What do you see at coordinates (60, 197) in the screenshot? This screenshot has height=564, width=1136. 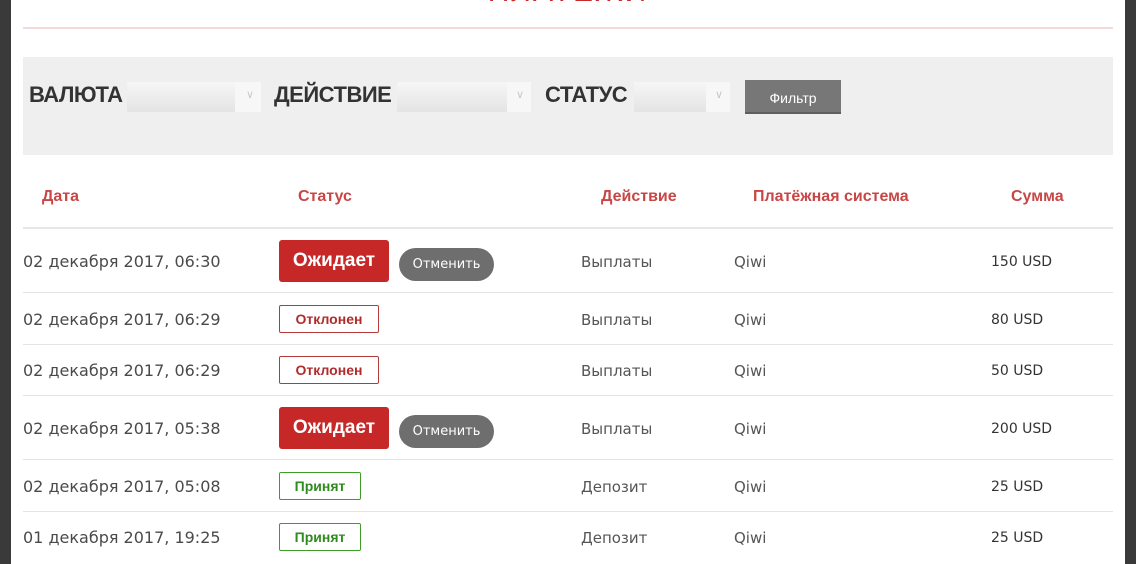 I see `column-header-date: Дата` at bounding box center [60, 197].